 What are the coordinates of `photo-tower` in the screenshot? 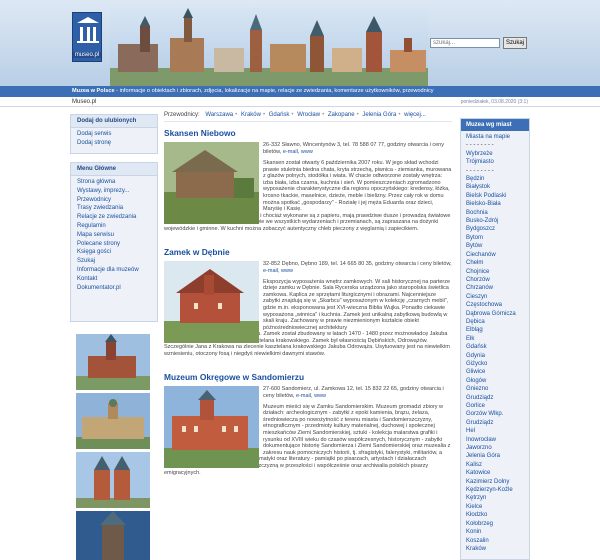 It's located at (113, 535).